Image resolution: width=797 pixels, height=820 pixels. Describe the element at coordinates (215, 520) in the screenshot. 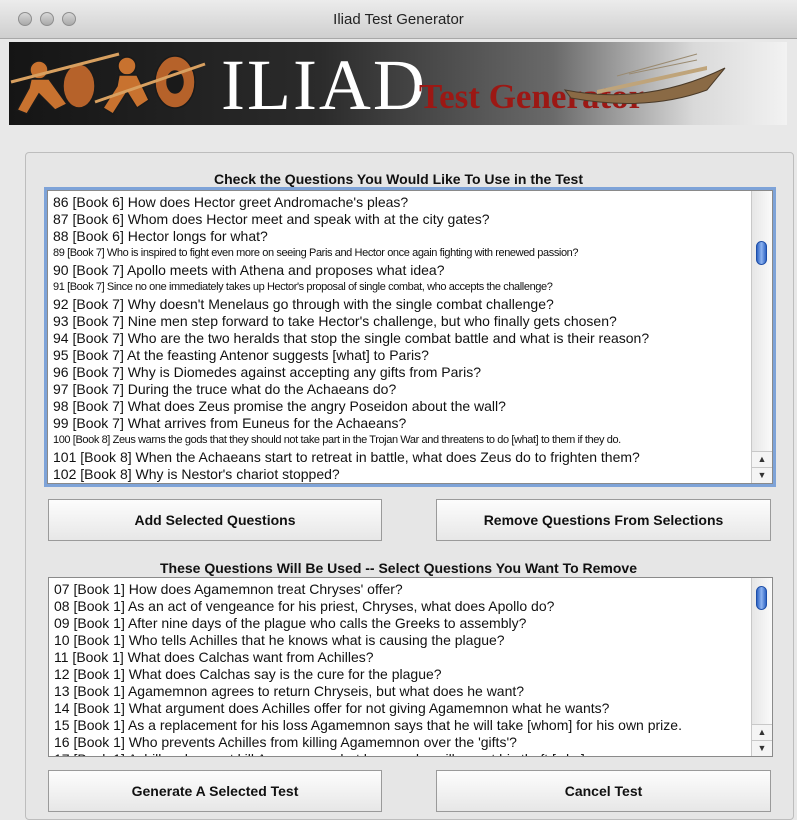

I see `add-selected-questions-button: Add Selected Questions` at that location.